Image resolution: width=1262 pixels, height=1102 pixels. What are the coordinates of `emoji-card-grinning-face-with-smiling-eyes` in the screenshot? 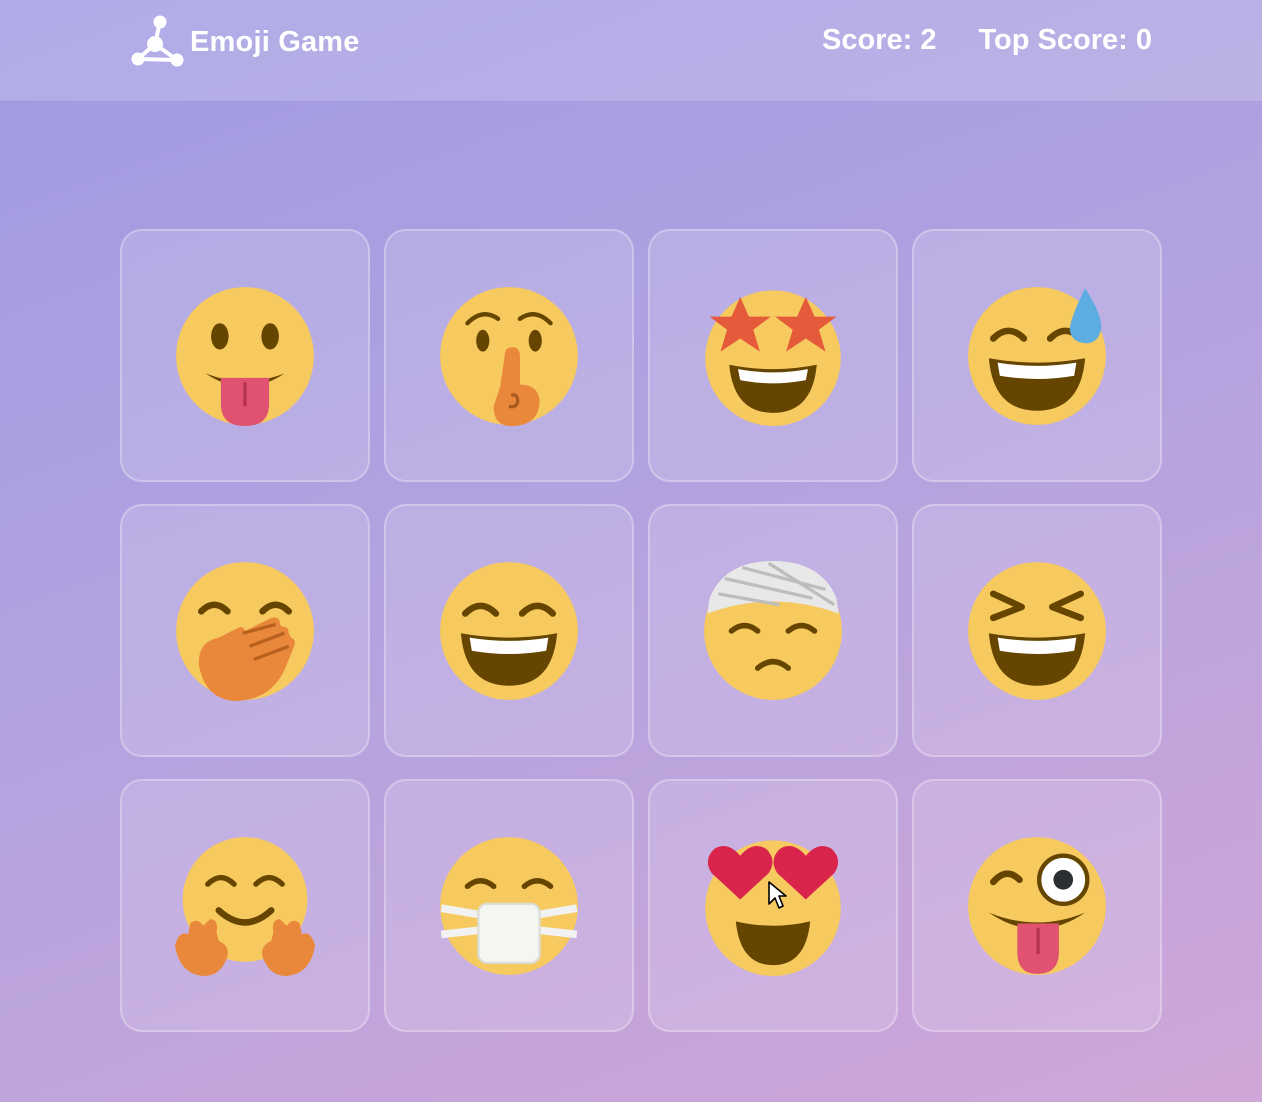 It's located at (509, 630).